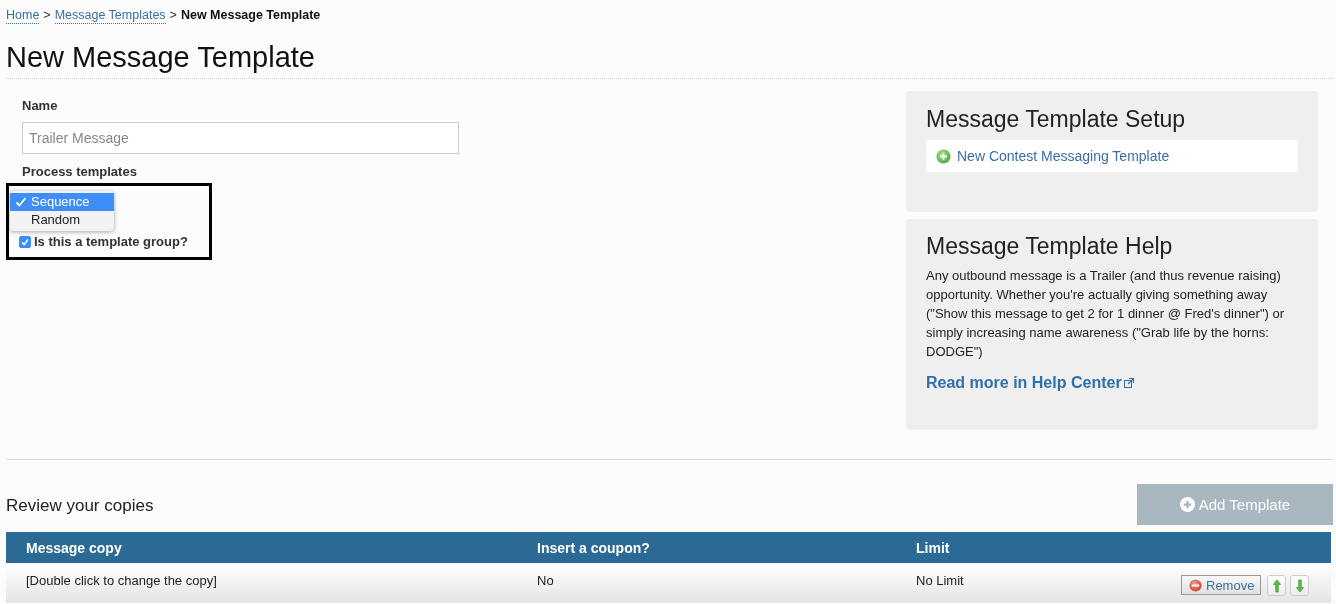 The width and height of the screenshot is (1336, 604). What do you see at coordinates (23, 15) in the screenshot?
I see `breadcrumb-link: Home` at bounding box center [23, 15].